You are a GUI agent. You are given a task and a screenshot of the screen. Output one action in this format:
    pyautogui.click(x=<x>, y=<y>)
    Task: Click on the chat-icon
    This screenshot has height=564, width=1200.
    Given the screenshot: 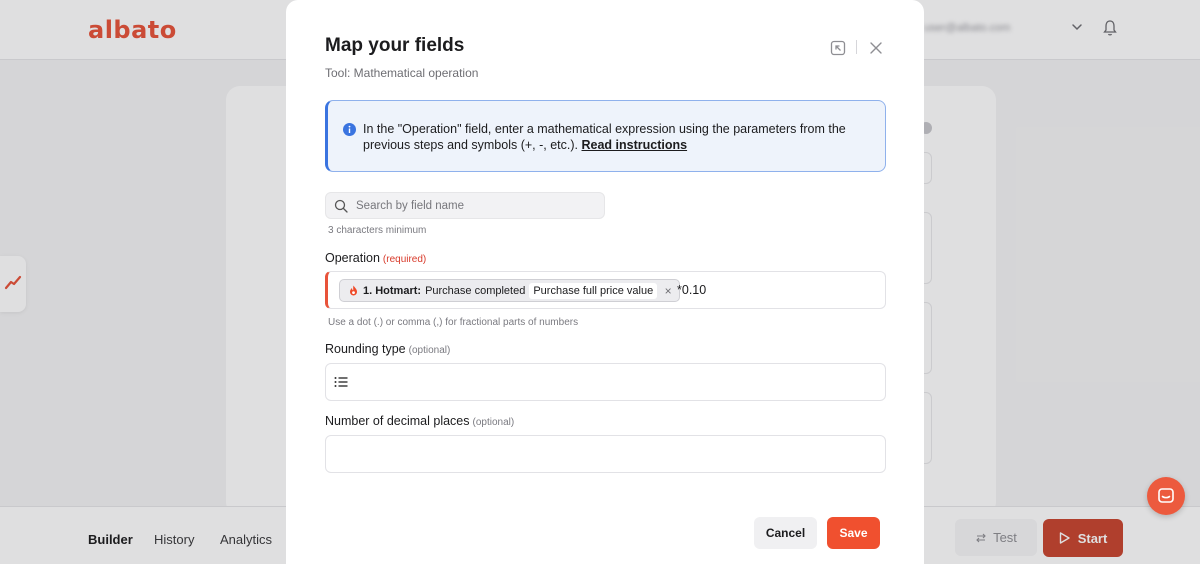 What is the action you would take?
    pyautogui.click(x=1166, y=495)
    